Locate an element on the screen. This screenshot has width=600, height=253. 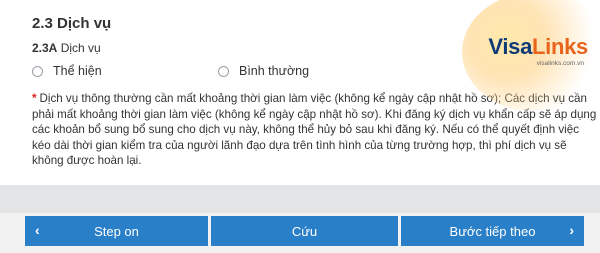
next-step-button: Bước tiếp theo › is located at coordinates (492, 231).